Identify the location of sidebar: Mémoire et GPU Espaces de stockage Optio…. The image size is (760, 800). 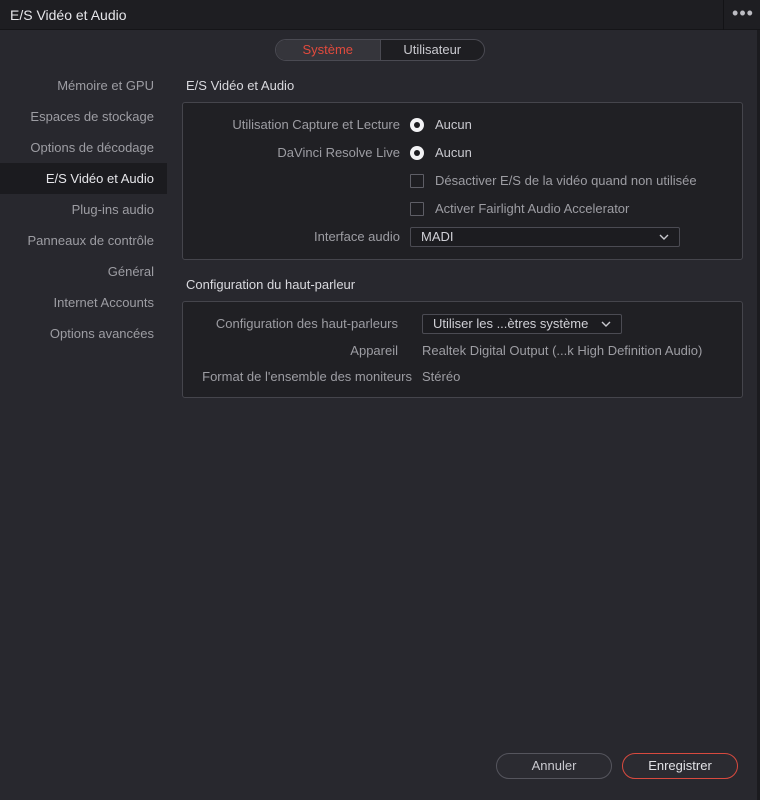
(83, 209).